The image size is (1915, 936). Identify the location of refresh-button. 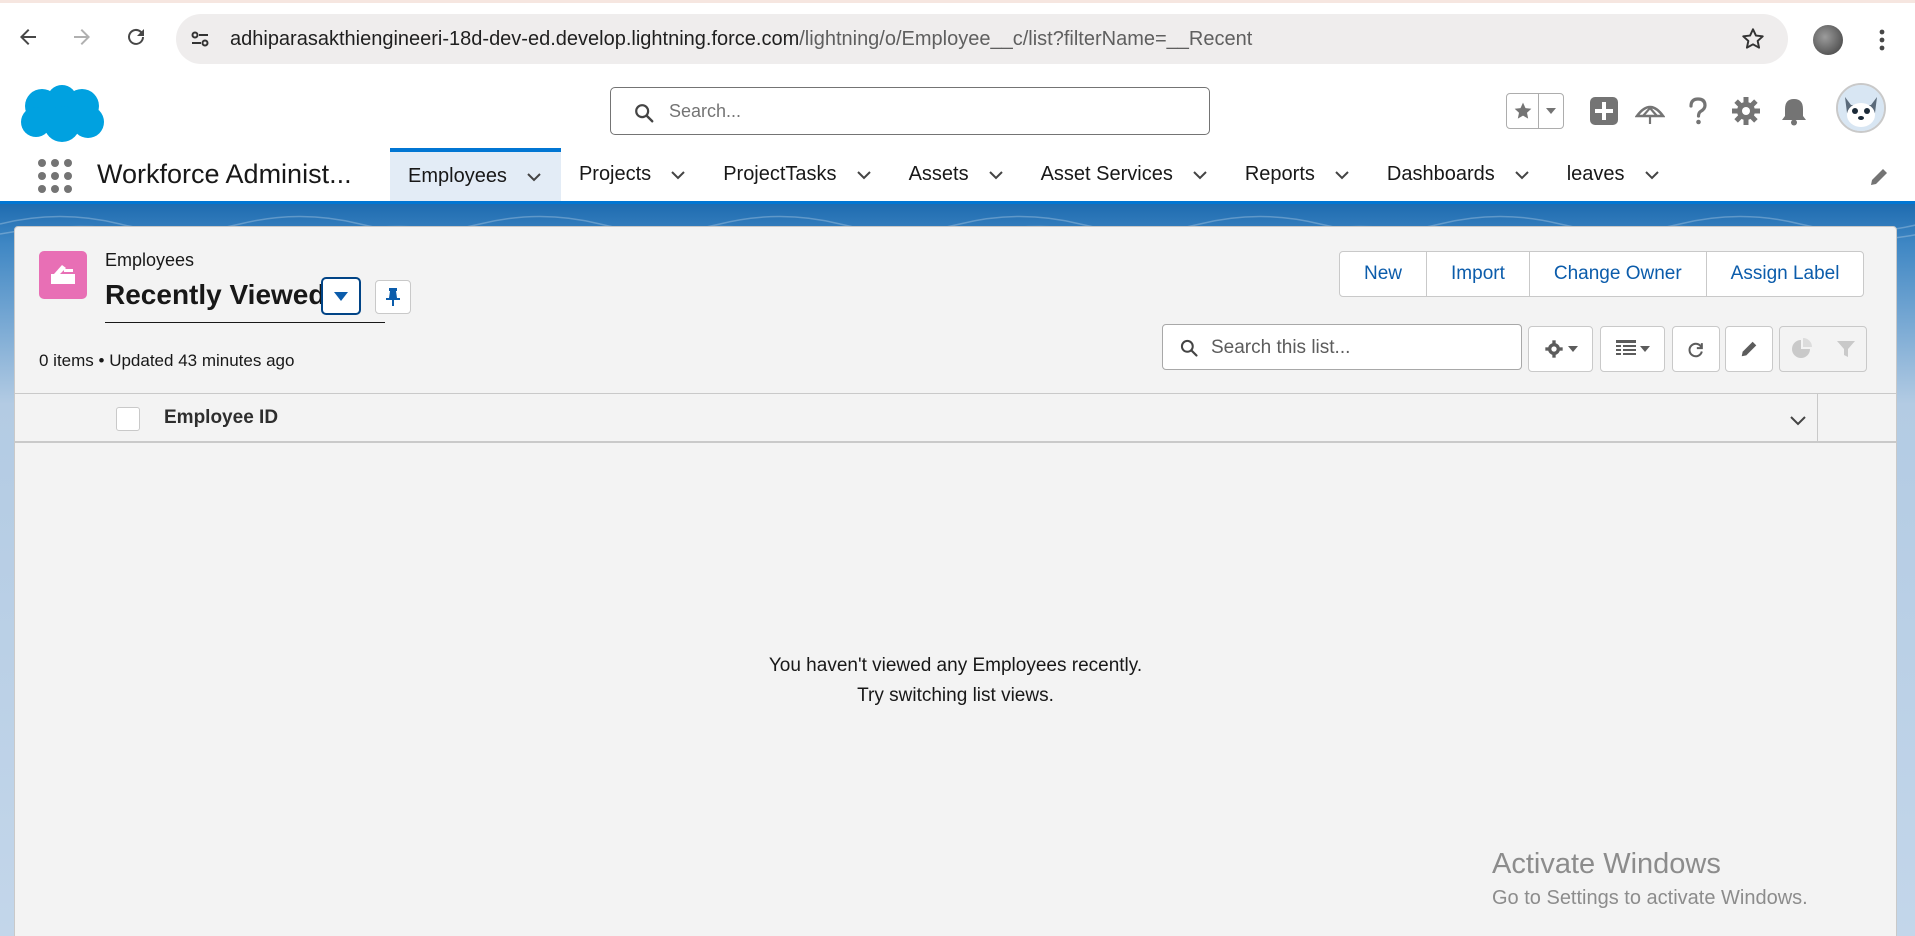
(1696, 349).